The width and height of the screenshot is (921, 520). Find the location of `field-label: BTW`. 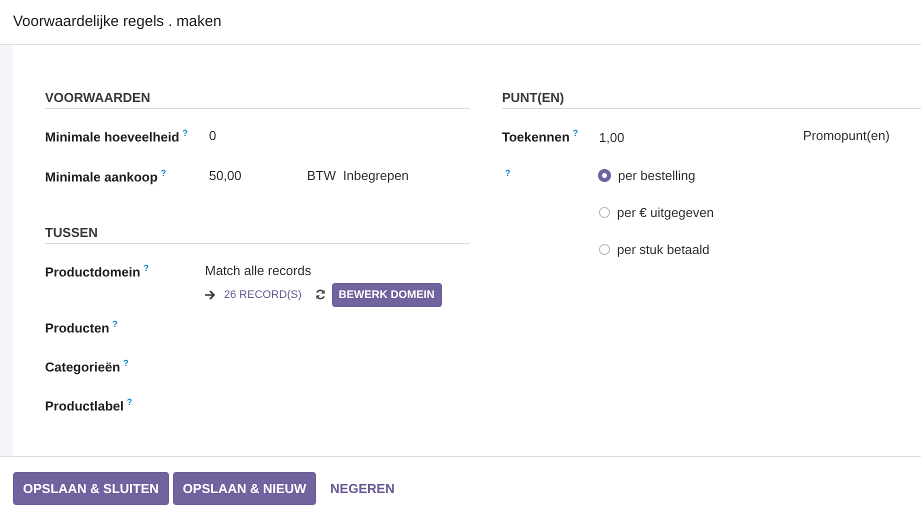

field-label: BTW is located at coordinates (322, 175).